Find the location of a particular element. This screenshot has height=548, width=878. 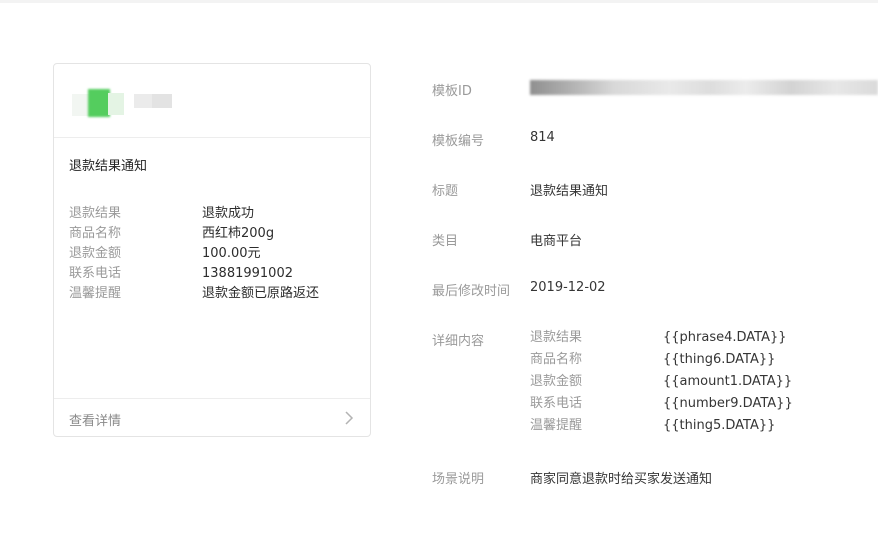

content-field-key: 退款结果 is located at coordinates (556, 337).